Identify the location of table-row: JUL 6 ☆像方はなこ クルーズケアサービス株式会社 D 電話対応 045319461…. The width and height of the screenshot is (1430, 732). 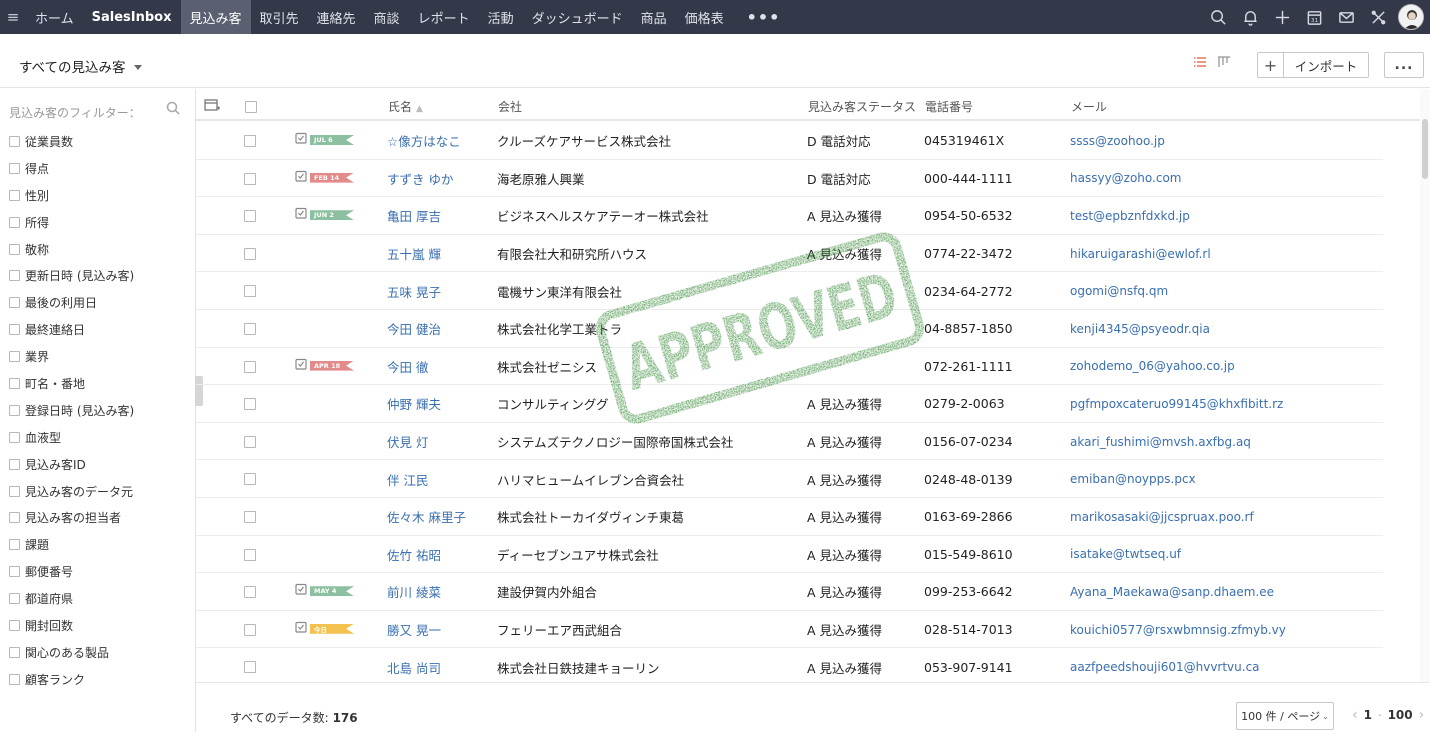
(789, 141).